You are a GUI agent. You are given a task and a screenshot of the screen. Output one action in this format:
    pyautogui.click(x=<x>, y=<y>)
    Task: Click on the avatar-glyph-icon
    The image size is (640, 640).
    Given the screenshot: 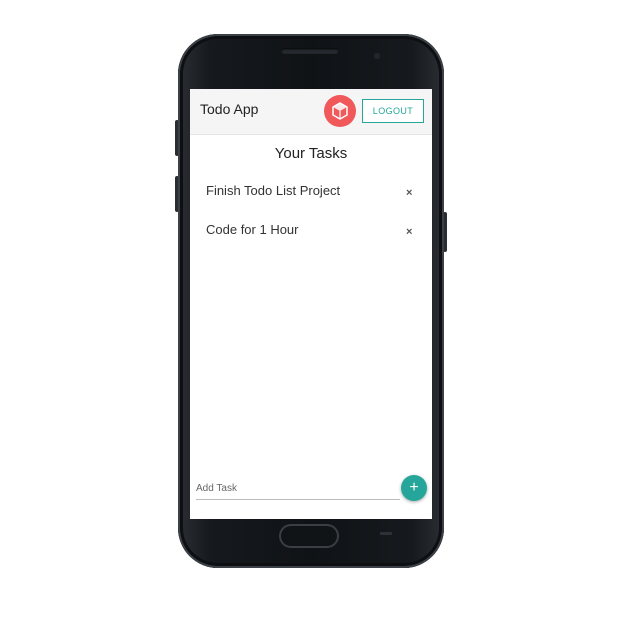 What is the action you would take?
    pyautogui.click(x=340, y=111)
    